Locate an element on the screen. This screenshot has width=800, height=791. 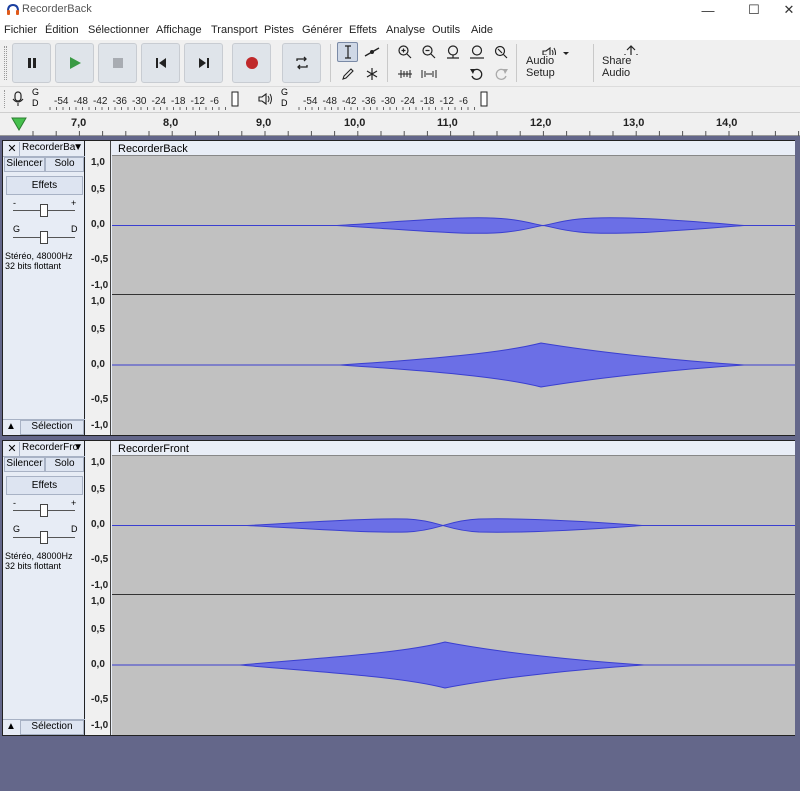
pencil-icon is located at coordinates (347, 74).